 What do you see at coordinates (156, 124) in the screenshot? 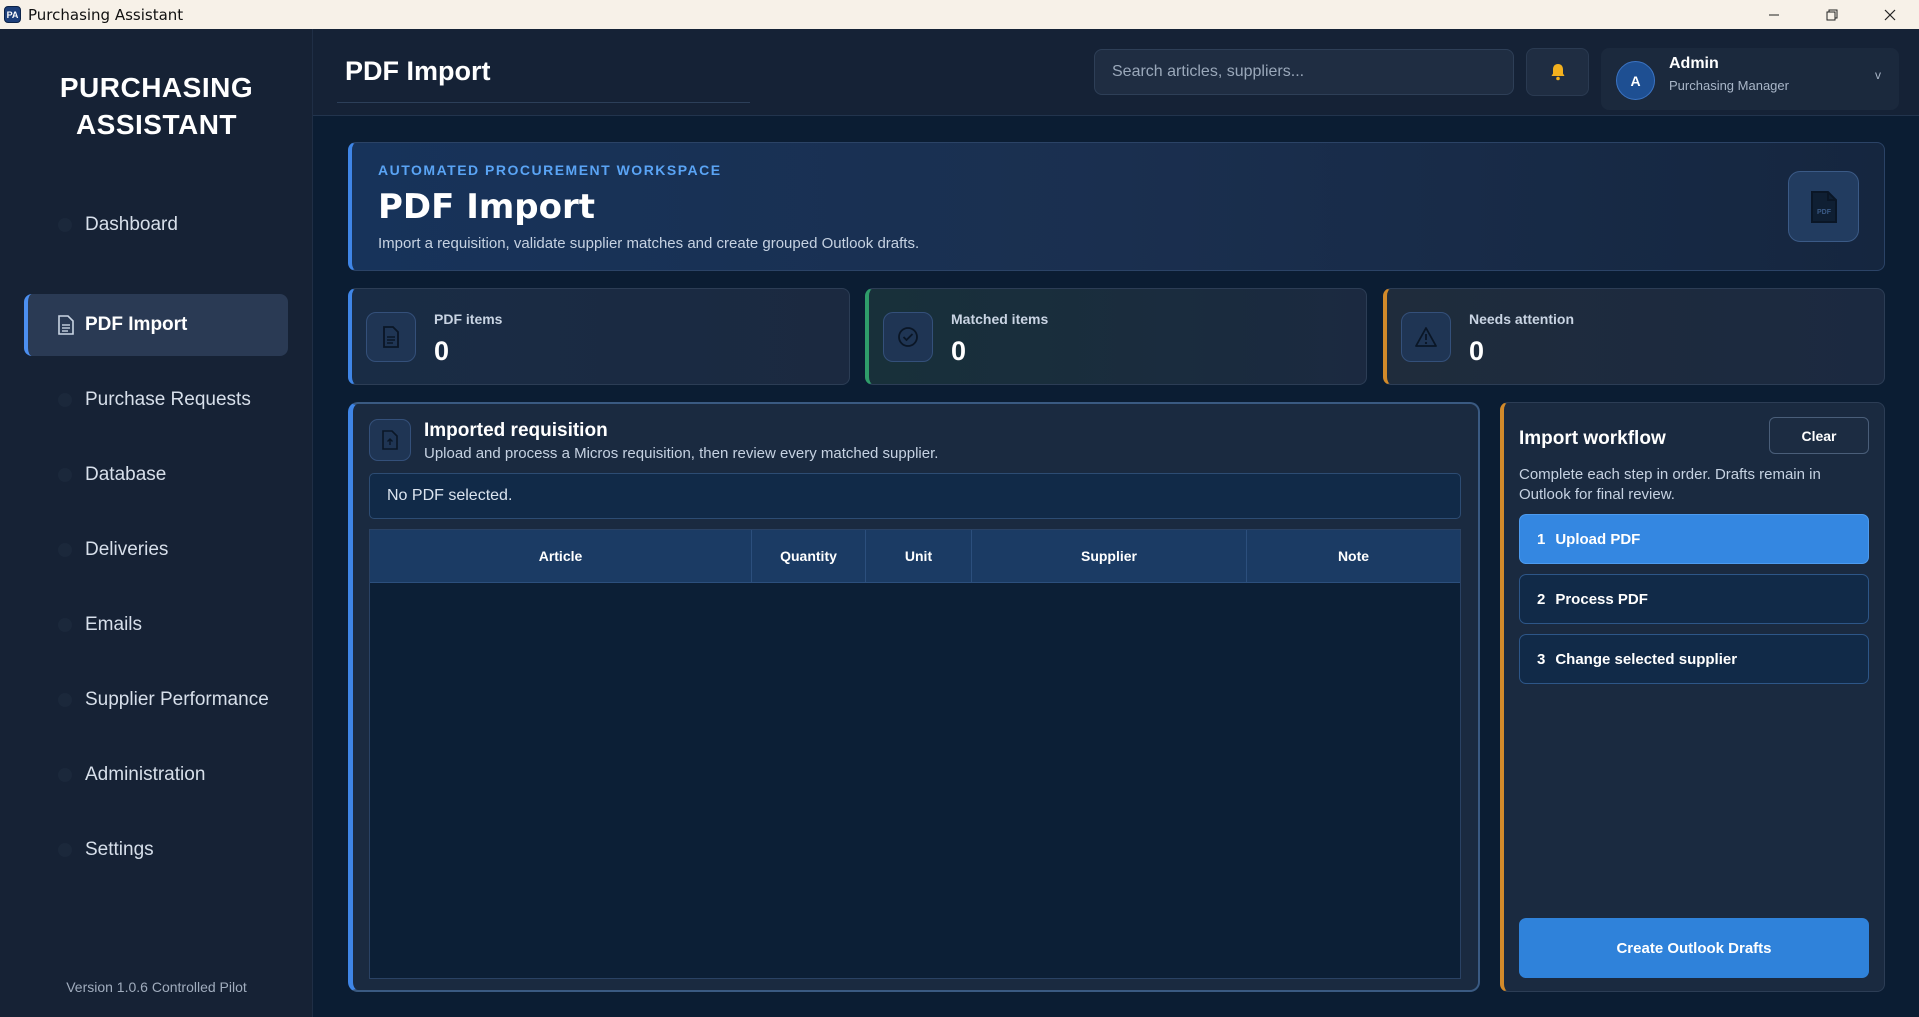
I see `brand-line-2: ASSISTANT` at bounding box center [156, 124].